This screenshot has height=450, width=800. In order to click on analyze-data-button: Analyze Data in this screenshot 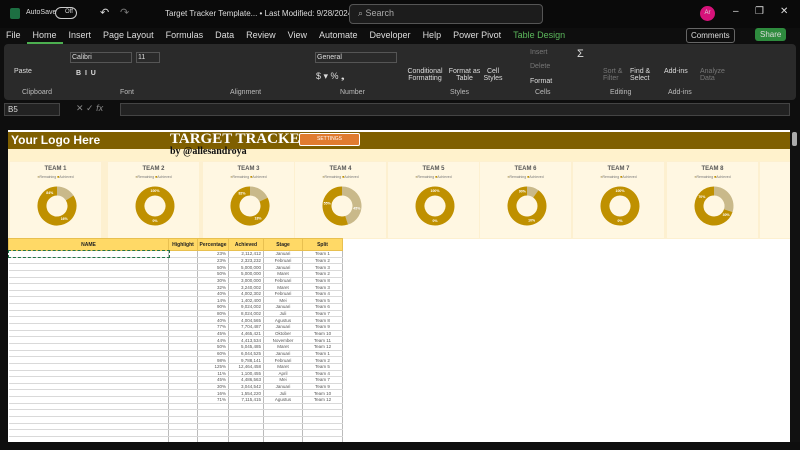, I will do `click(712, 75)`.